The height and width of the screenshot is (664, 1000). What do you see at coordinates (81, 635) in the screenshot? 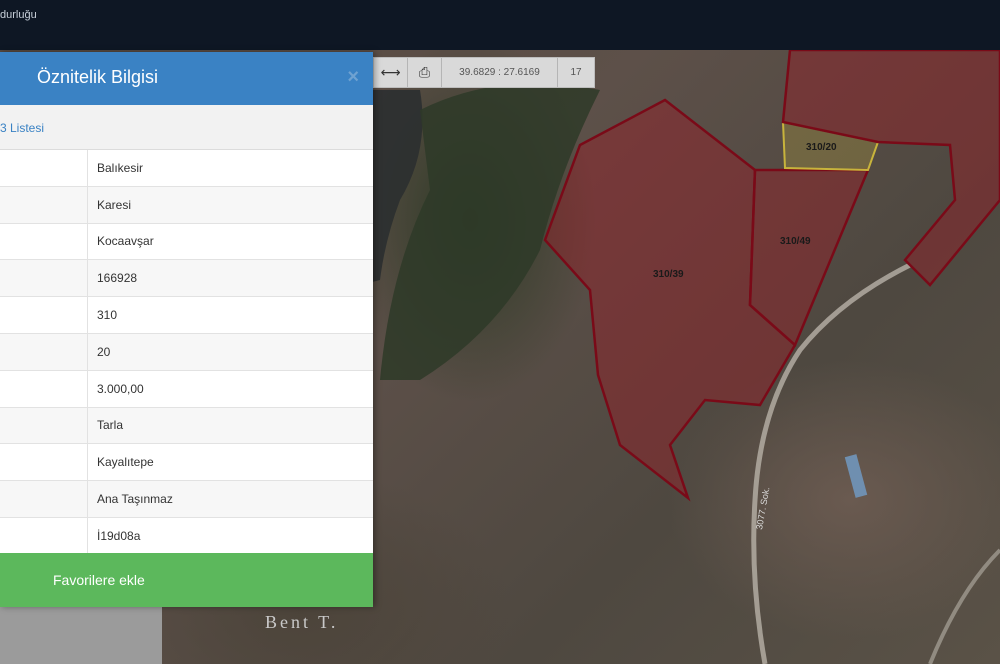
I see `left-sidebar-strip` at bounding box center [81, 635].